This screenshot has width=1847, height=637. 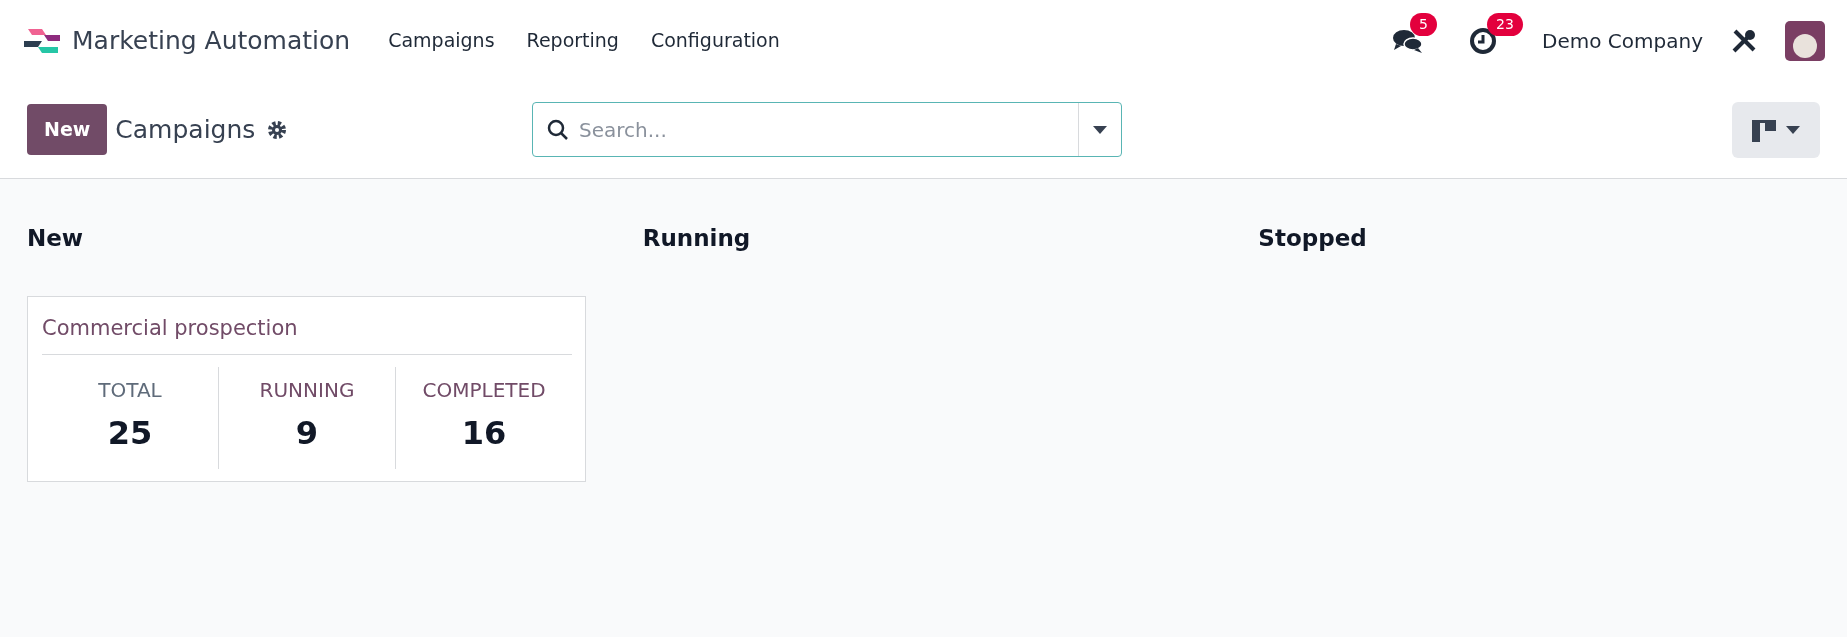 I want to click on column-title: Stopped, so click(x=1313, y=238).